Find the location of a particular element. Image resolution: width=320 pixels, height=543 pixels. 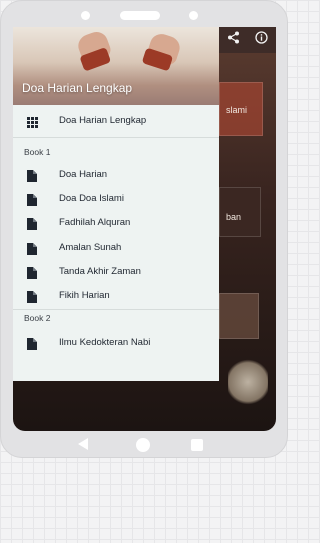

menu-item-doa-harian-lengkap: Doa Harian Lengkap is located at coordinates (116, 121).